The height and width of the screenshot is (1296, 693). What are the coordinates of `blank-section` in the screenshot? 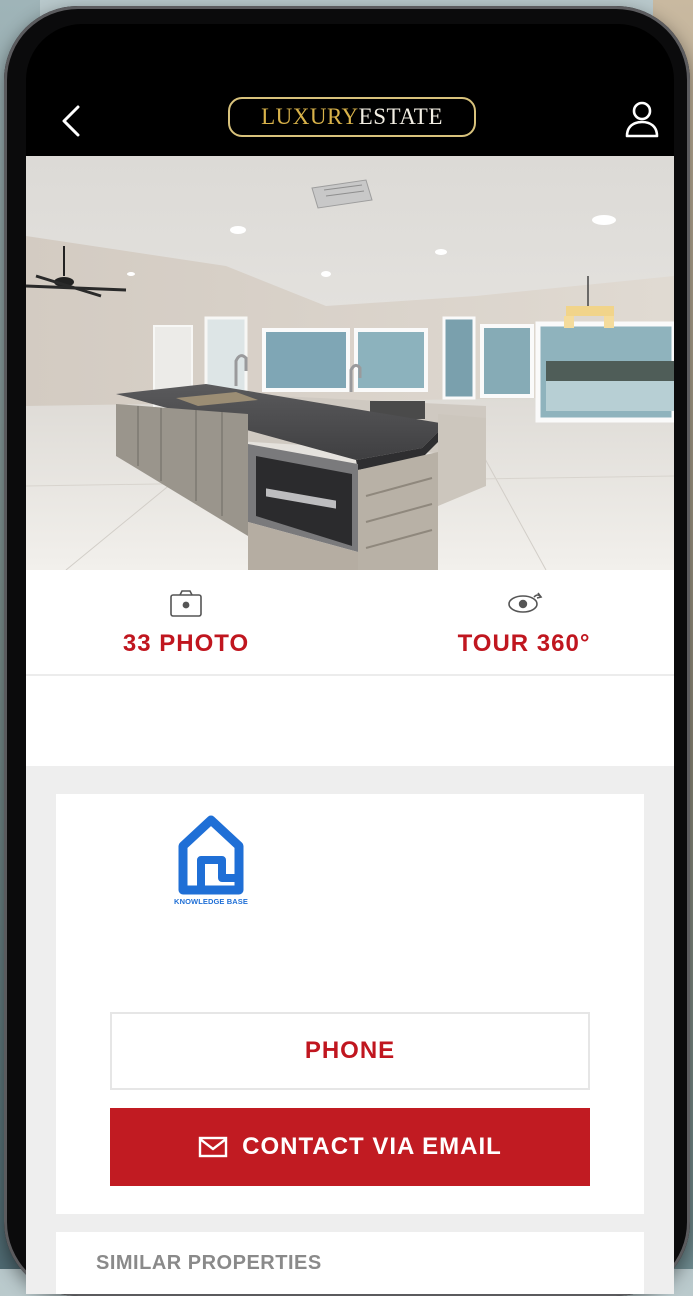 It's located at (350, 721).